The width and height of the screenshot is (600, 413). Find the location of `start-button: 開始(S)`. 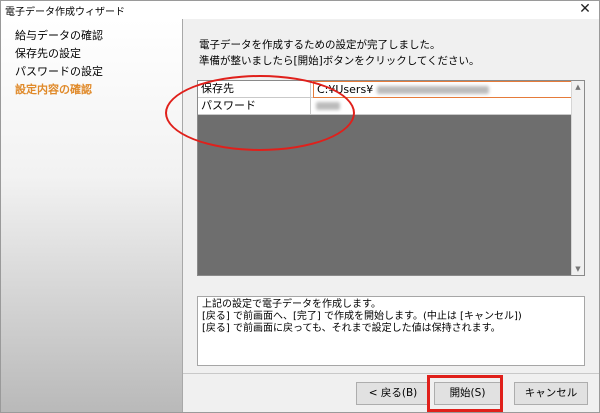

start-button: 開始(S) is located at coordinates (467, 393).